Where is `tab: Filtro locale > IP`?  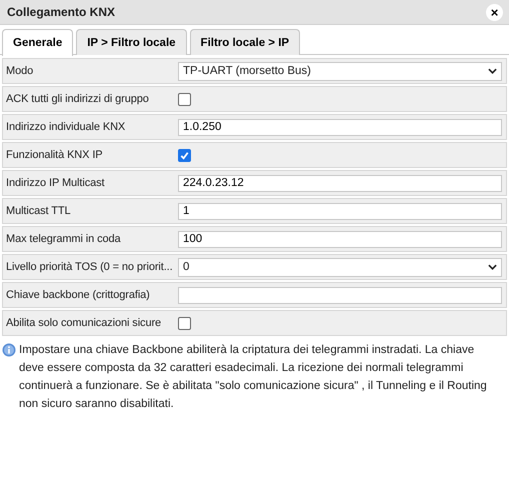 tab: Filtro locale > IP is located at coordinates (245, 42).